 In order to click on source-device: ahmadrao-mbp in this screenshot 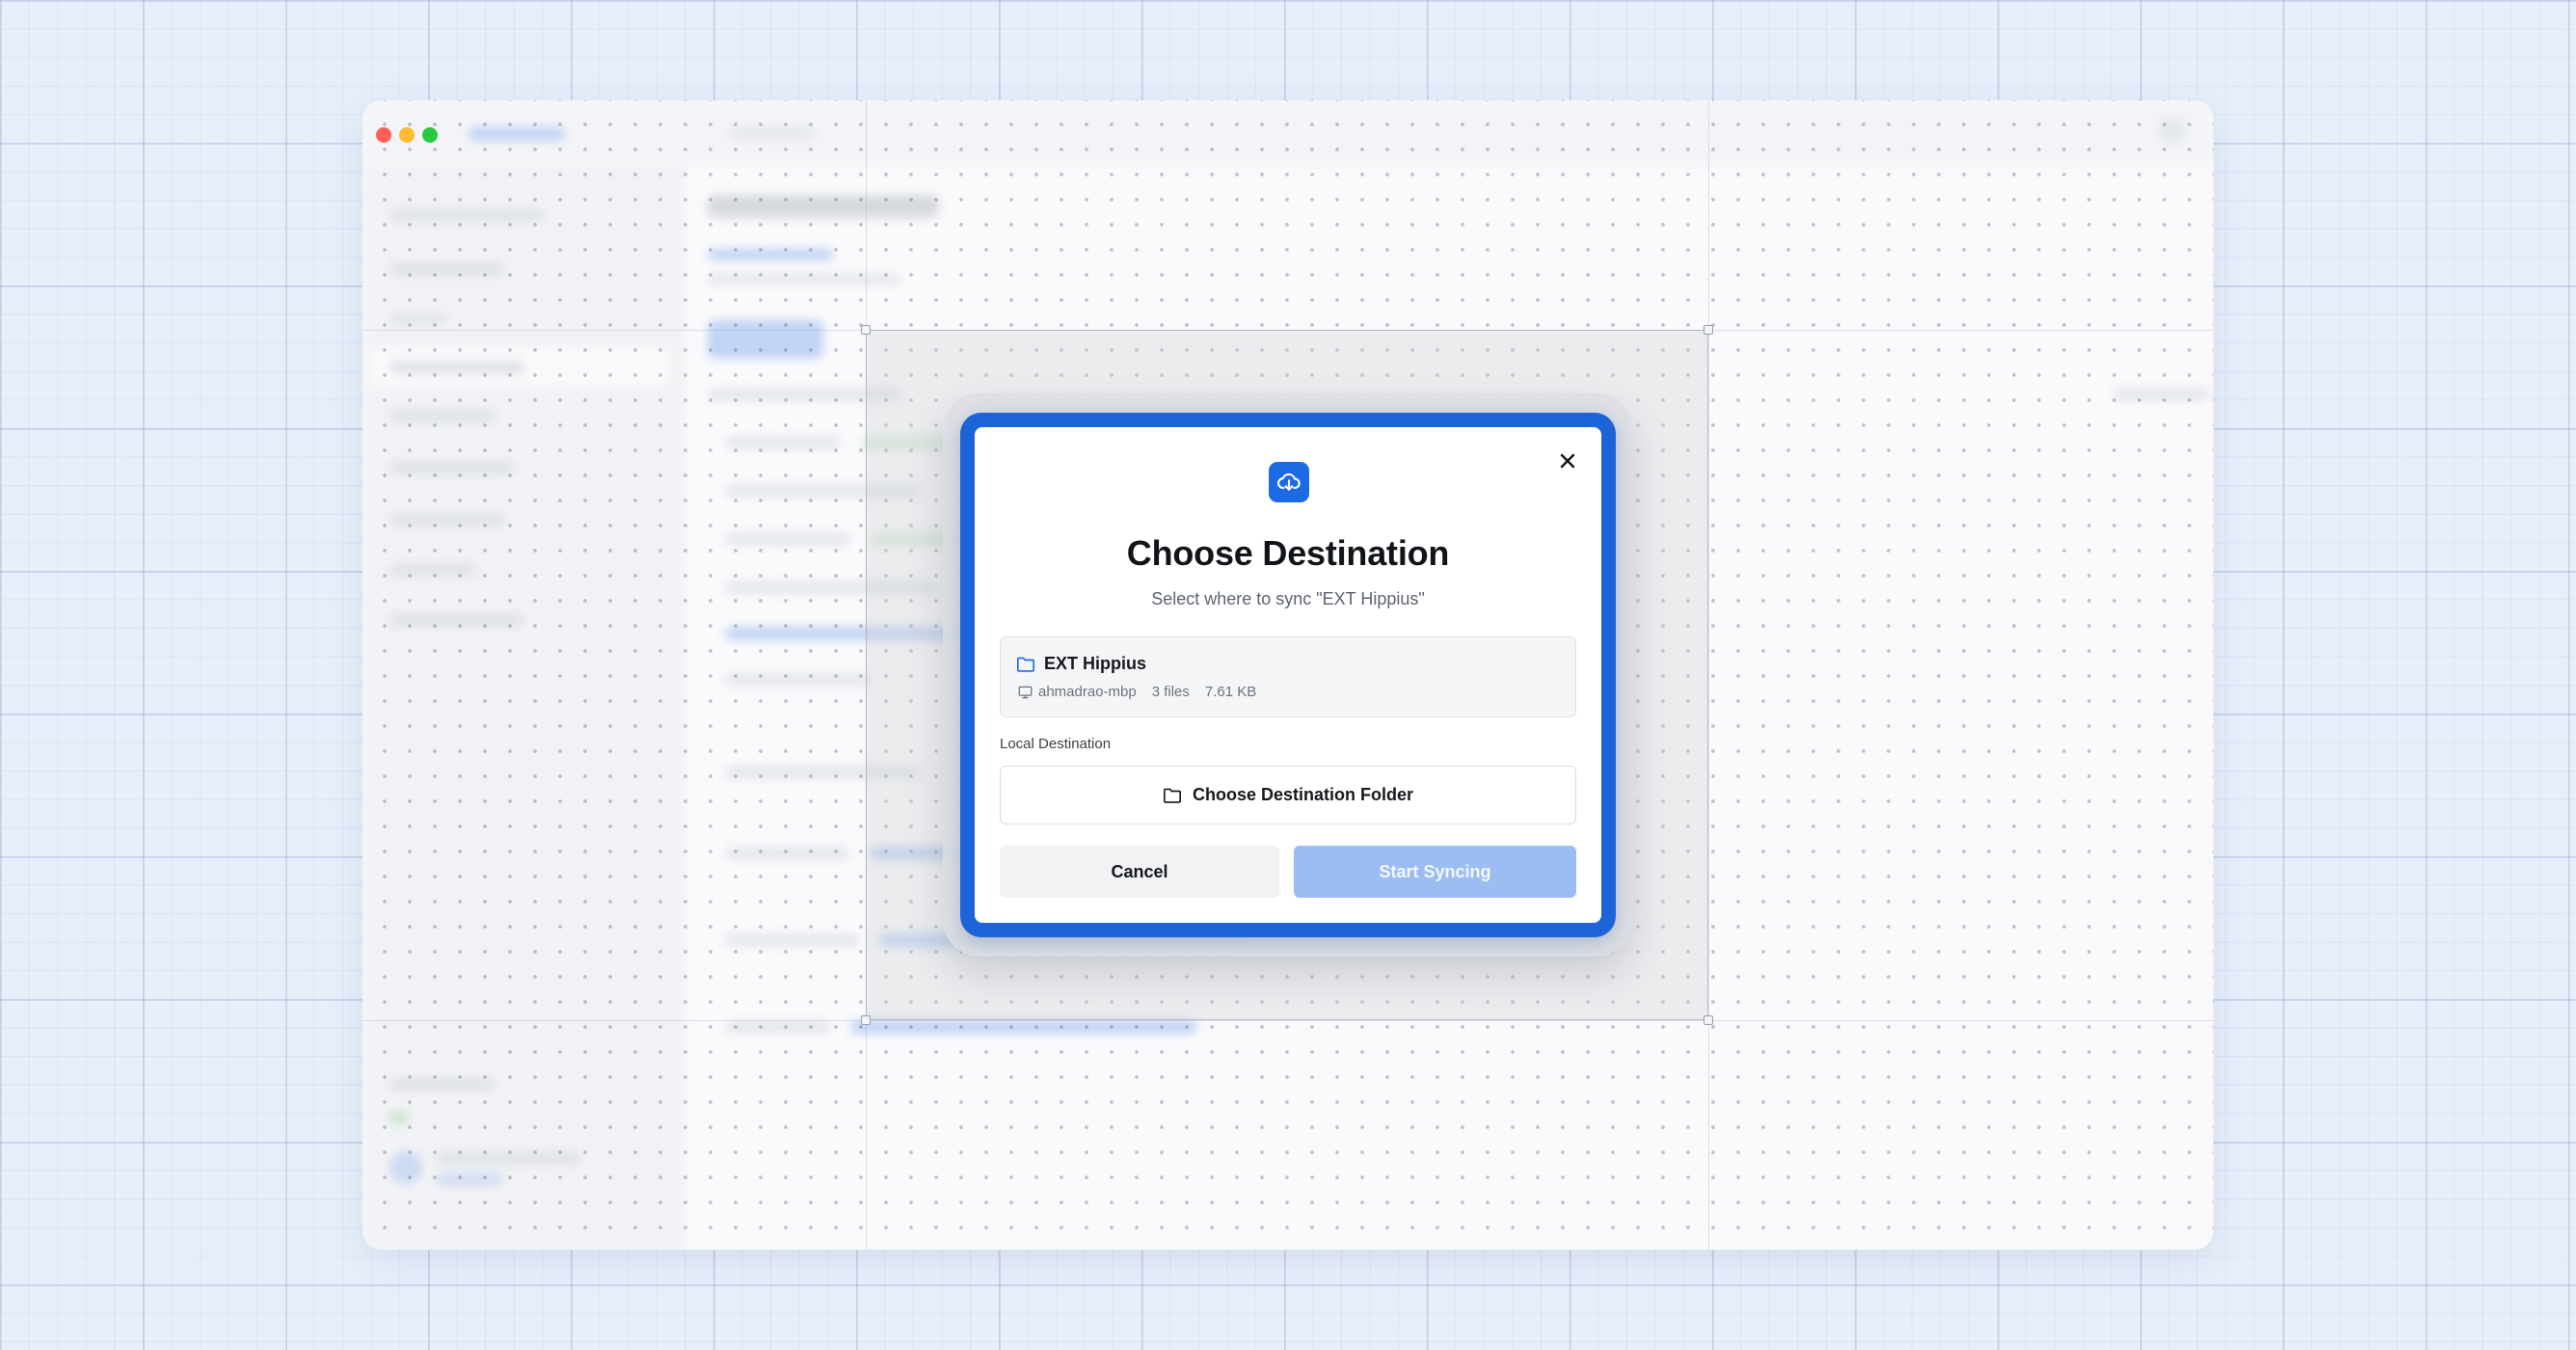, I will do `click(1088, 692)`.